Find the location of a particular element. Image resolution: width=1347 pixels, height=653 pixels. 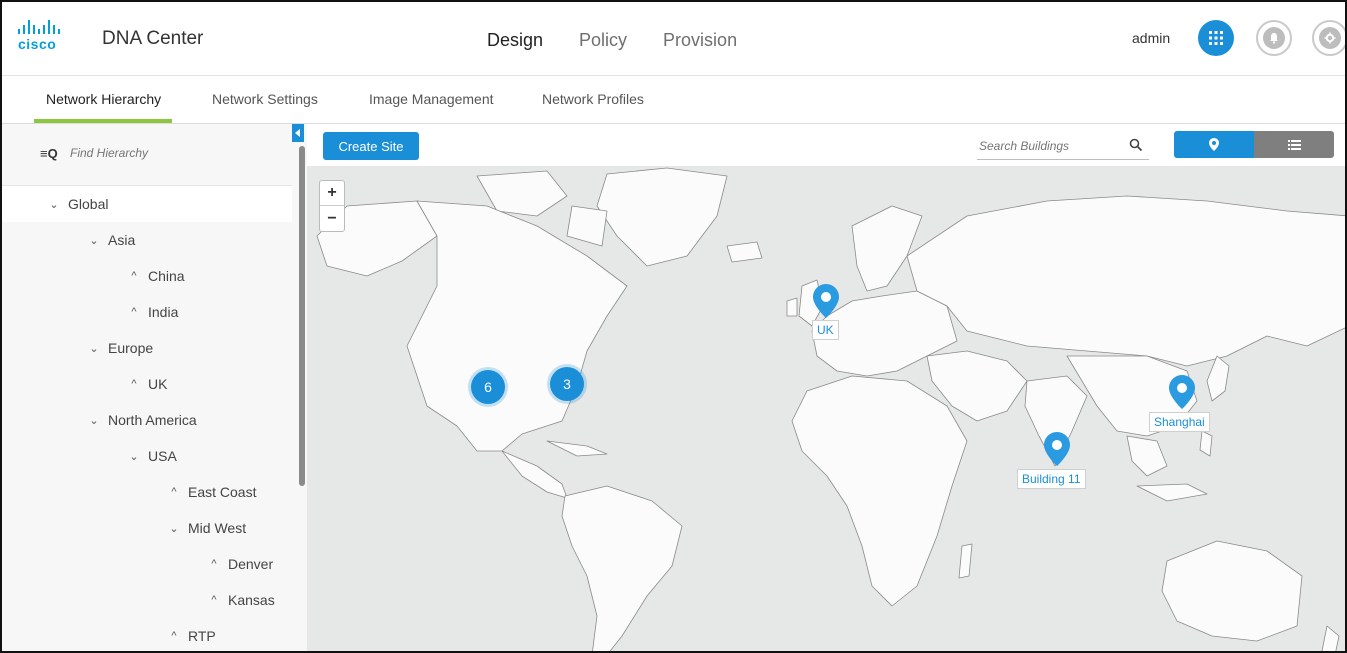

find-hierarchy-input is located at coordinates (170, 153).